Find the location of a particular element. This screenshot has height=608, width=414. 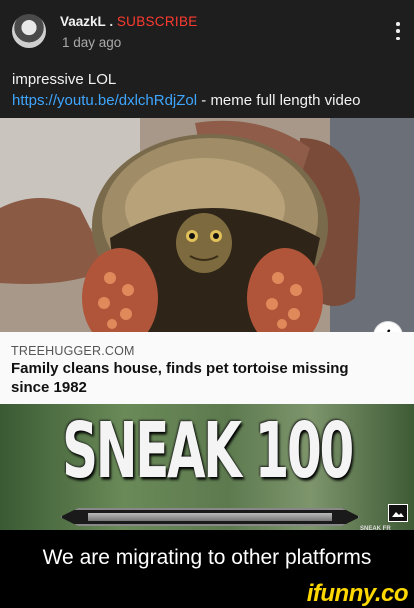

subscribe-button: SUBSCRIBE is located at coordinates (157, 21).